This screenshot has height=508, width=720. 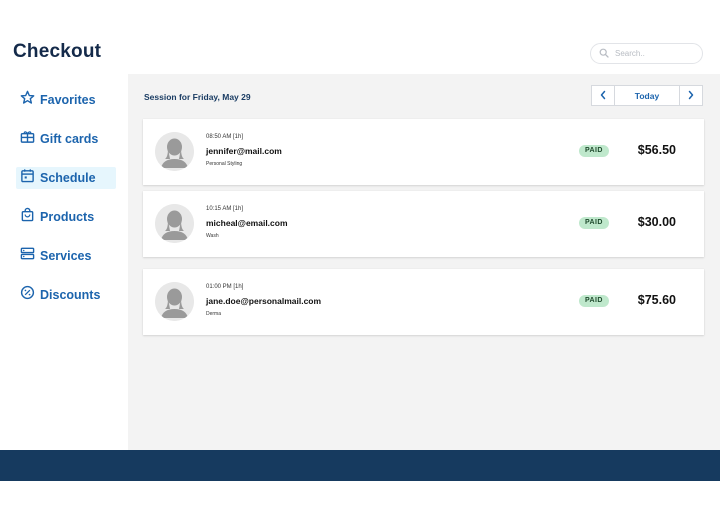 I want to click on footer-bar, so click(x=360, y=465).